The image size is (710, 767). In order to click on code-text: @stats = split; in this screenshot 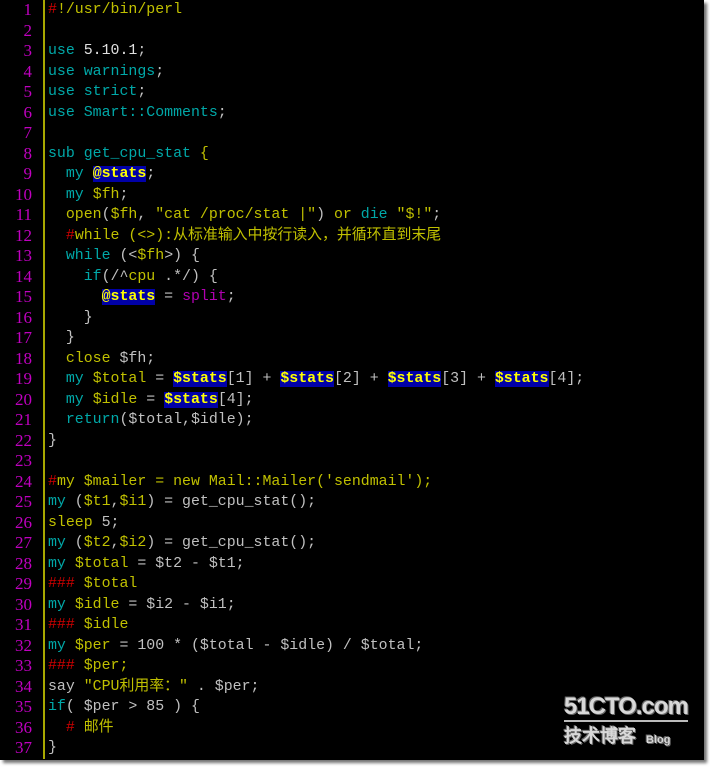, I will do `click(142, 297)`.